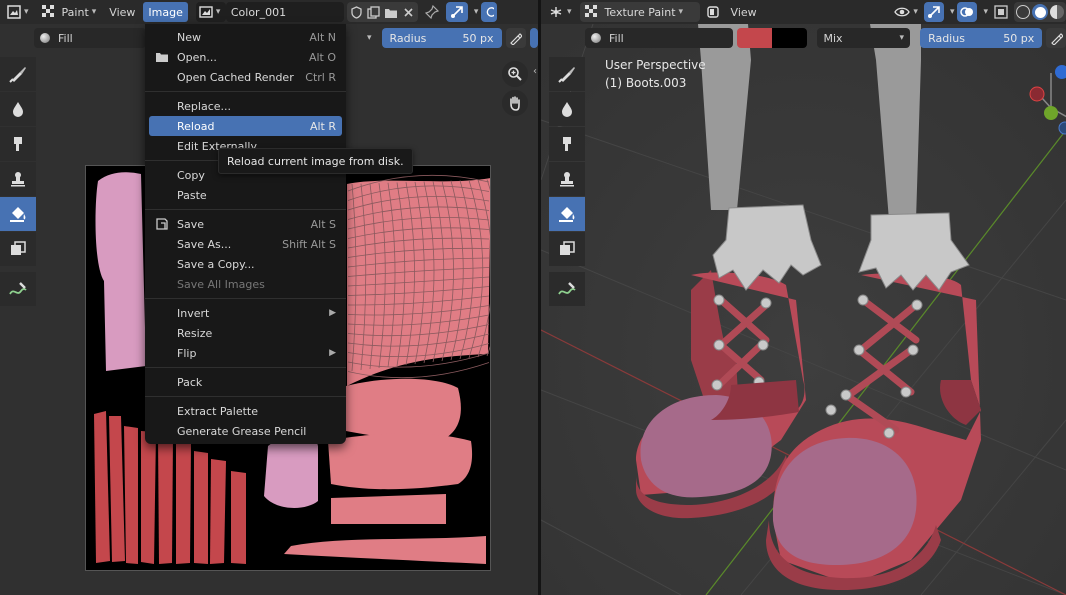 The width and height of the screenshot is (1066, 595). Describe the element at coordinates (1023, 12) in the screenshot. I see `wireframe-shading-icon` at that location.